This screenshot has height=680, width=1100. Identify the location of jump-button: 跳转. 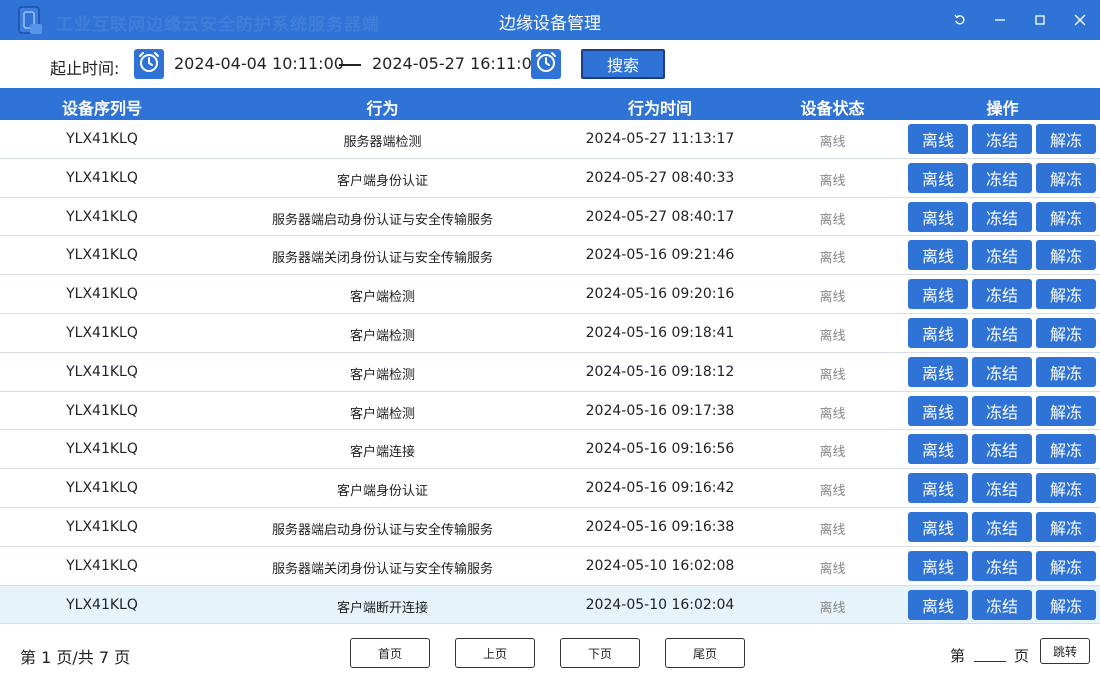
(1065, 651).